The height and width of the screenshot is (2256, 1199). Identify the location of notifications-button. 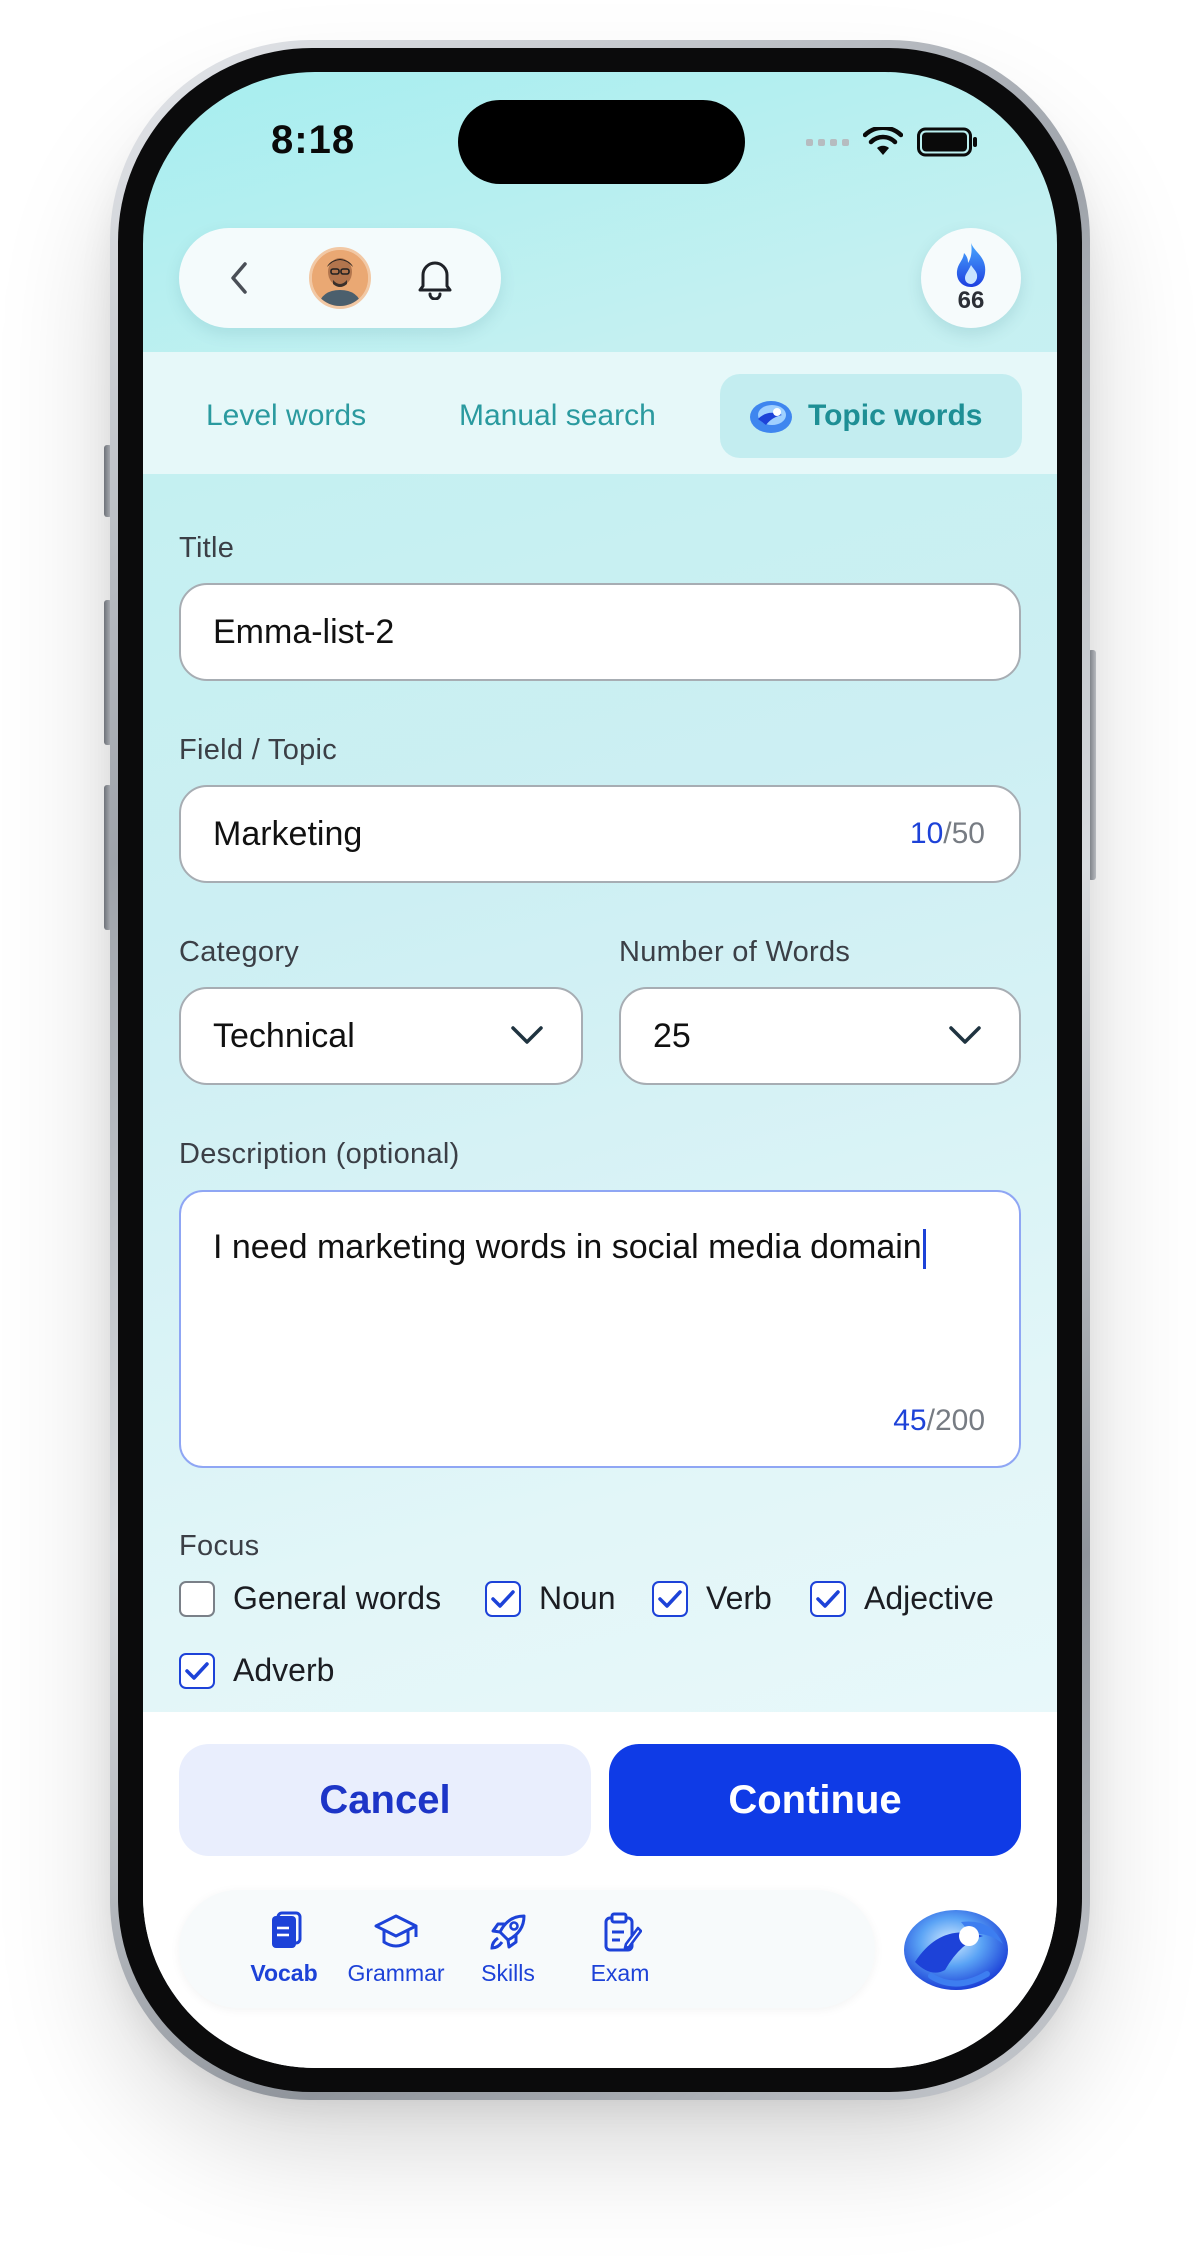
(435, 278).